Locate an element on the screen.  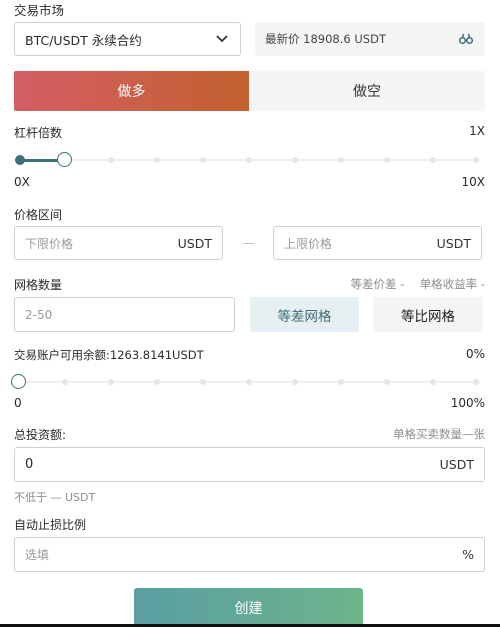
latest-price-text: 最新价 18908.6 USDT is located at coordinates (325, 39).